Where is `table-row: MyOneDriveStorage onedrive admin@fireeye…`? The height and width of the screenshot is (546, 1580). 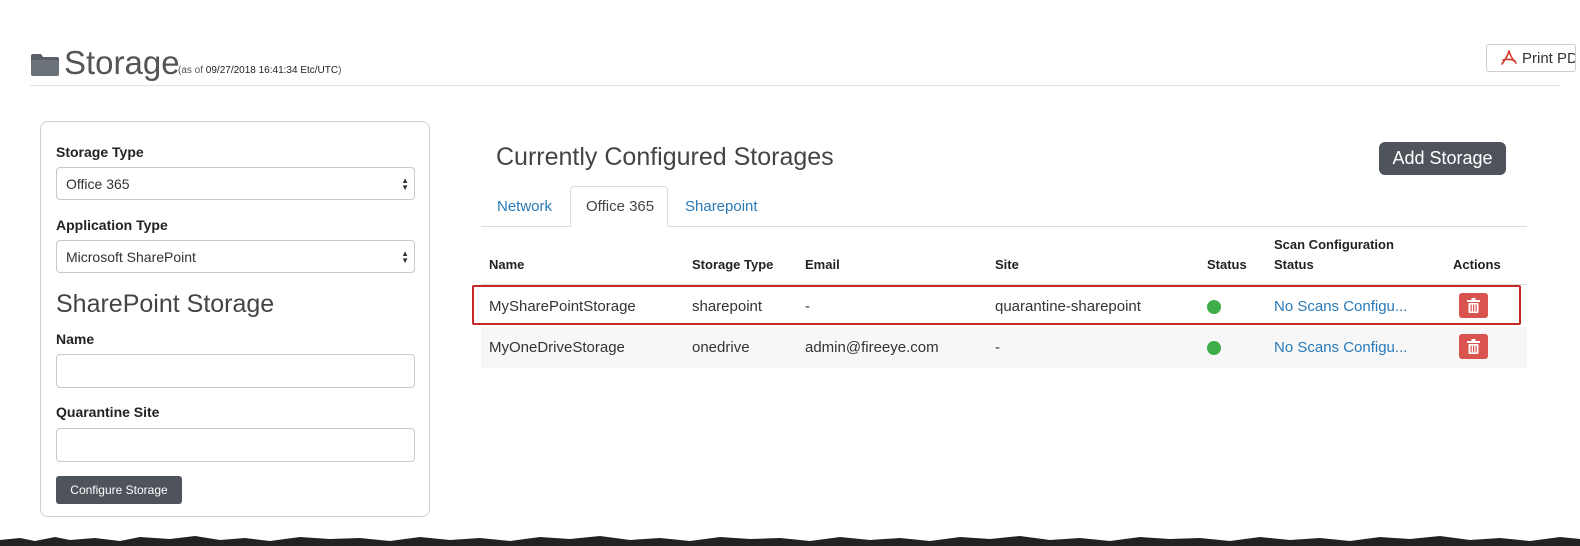 table-row: MyOneDriveStorage onedrive admin@fireeye… is located at coordinates (1004, 347).